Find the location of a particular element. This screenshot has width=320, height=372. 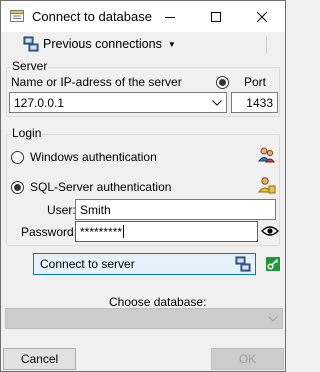

cancel-label: Cancel is located at coordinates (39, 359).